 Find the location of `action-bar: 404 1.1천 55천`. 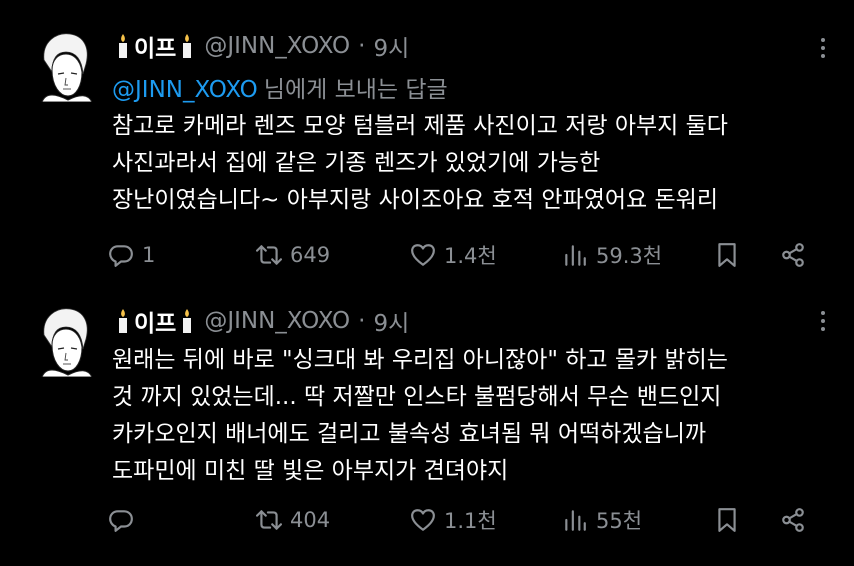

action-bar: 404 1.1천 55천 is located at coordinates (463, 520).